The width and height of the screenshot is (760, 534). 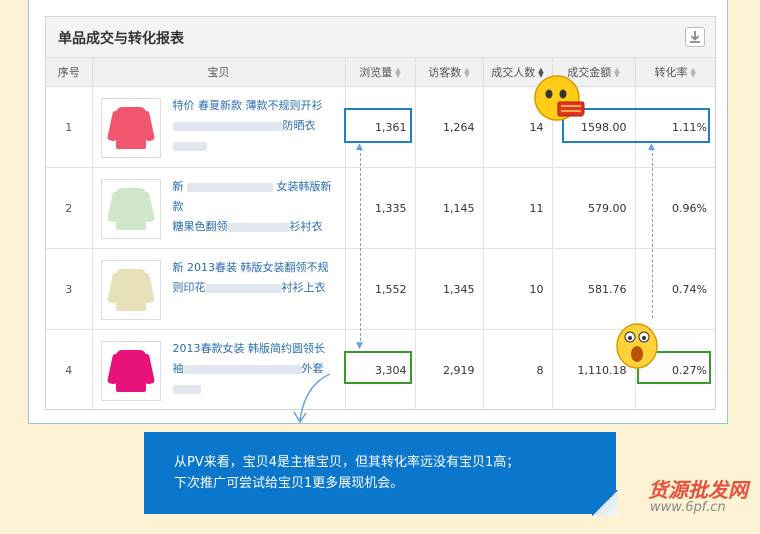 I want to click on product-title-link: 特价 春夏新款 薄款不规则开衫 防晒衣, so click(x=247, y=126).